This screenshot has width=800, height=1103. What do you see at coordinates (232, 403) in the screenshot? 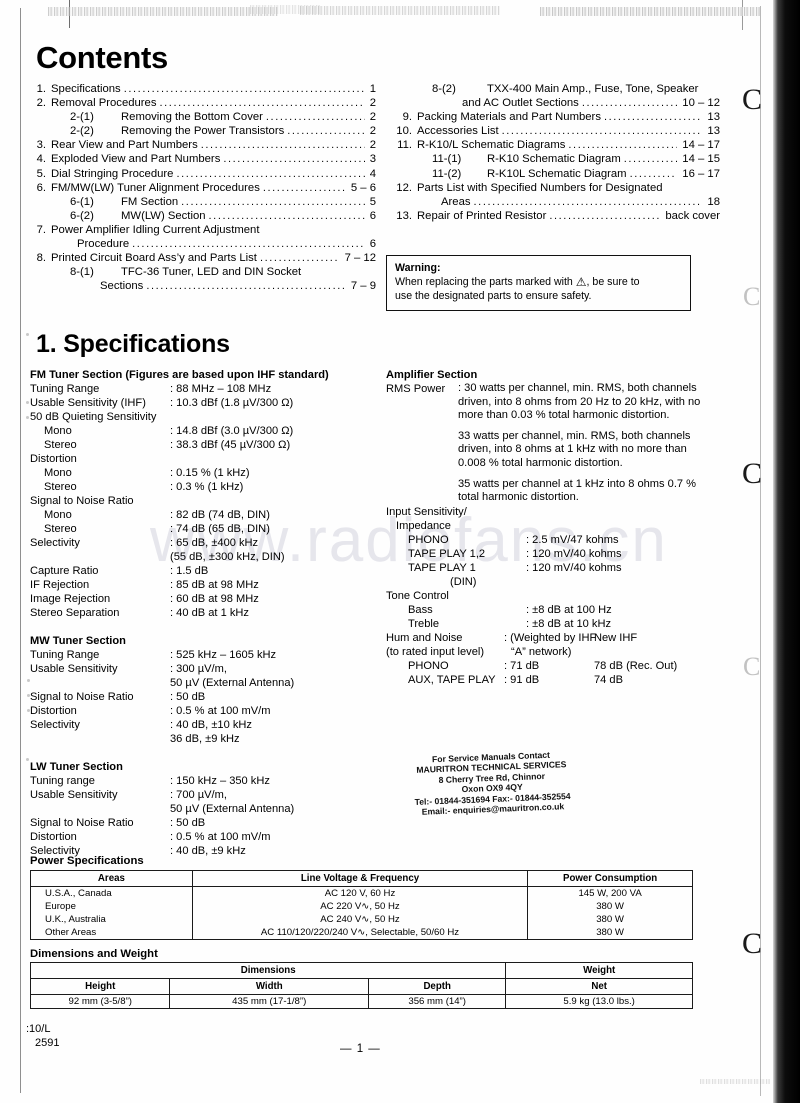
I see `spec-value: : 10.3 dBf (1.8 µV/300 Ω)` at bounding box center [232, 403].